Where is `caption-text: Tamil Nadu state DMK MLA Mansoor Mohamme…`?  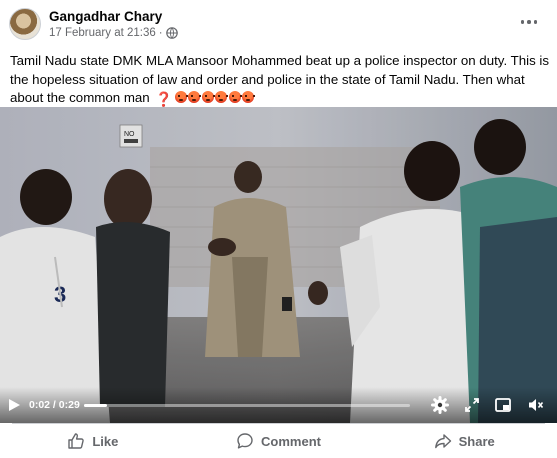
caption-text: Tamil Nadu state DMK MLA Mansoor Mohamme… is located at coordinates (280, 79).